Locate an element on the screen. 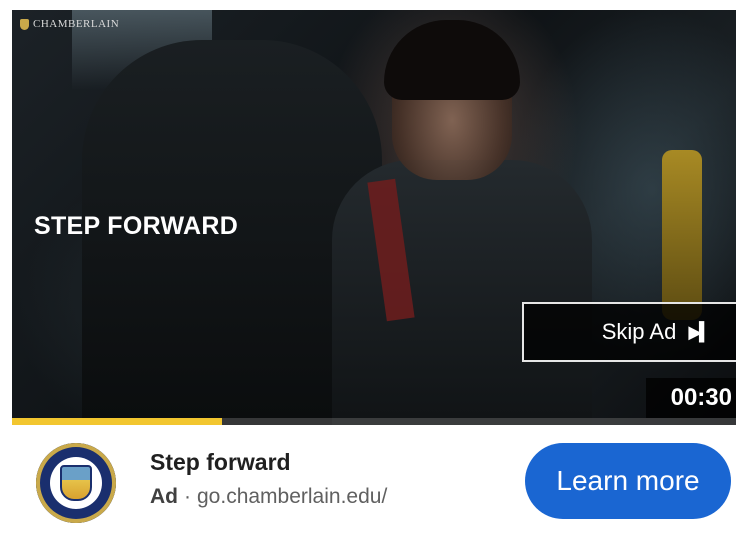  person-figure-hair is located at coordinates (452, 60).